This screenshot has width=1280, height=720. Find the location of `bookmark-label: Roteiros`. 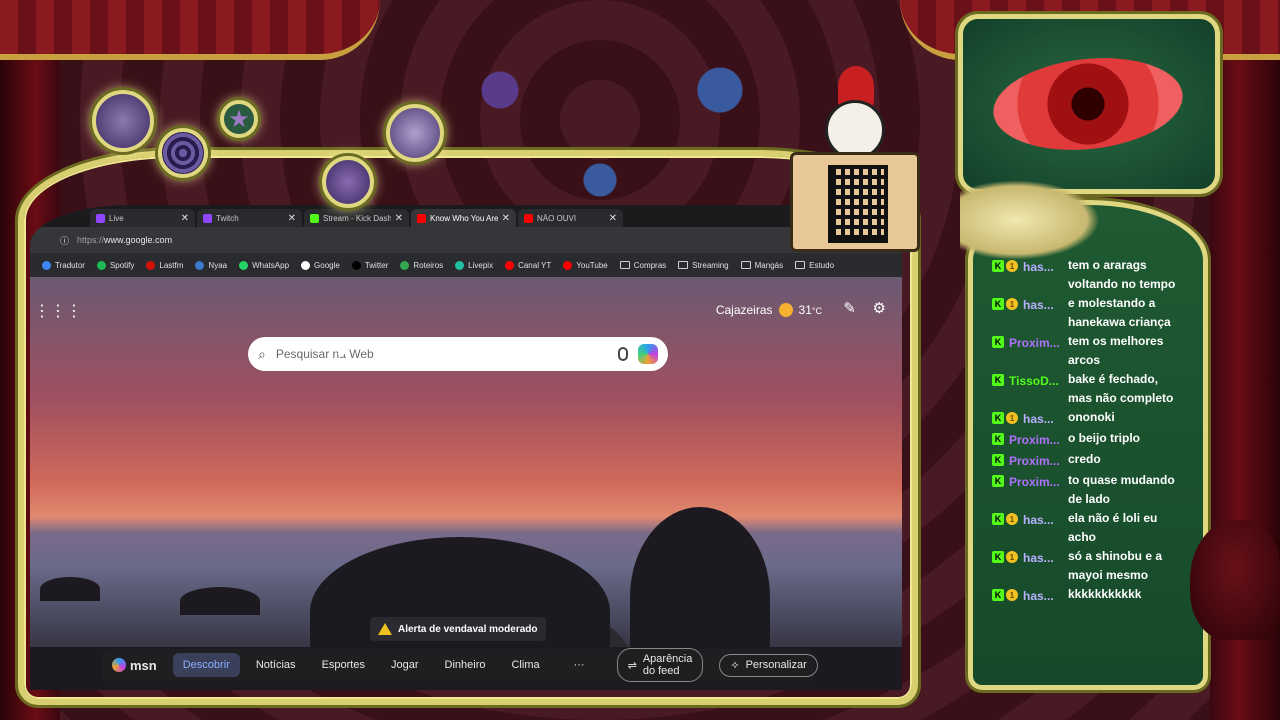

bookmark-label: Roteiros is located at coordinates (428, 265).